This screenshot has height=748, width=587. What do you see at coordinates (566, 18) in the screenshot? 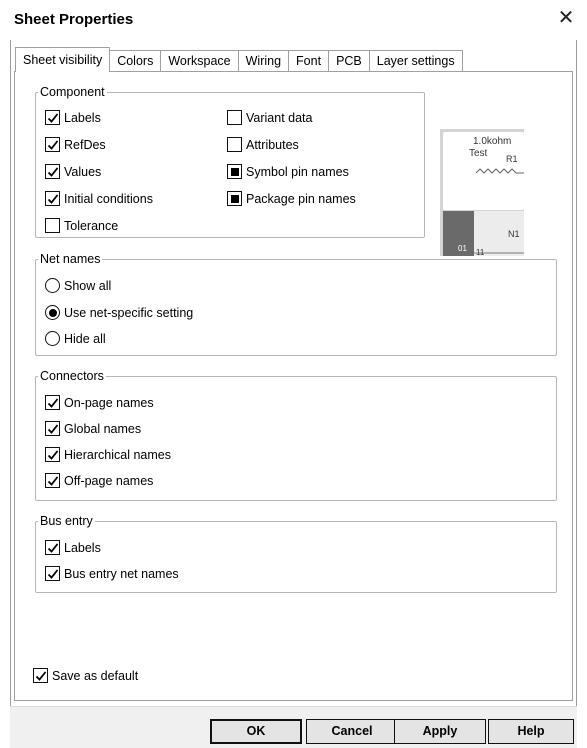
I see `close-icon: ✕` at bounding box center [566, 18].